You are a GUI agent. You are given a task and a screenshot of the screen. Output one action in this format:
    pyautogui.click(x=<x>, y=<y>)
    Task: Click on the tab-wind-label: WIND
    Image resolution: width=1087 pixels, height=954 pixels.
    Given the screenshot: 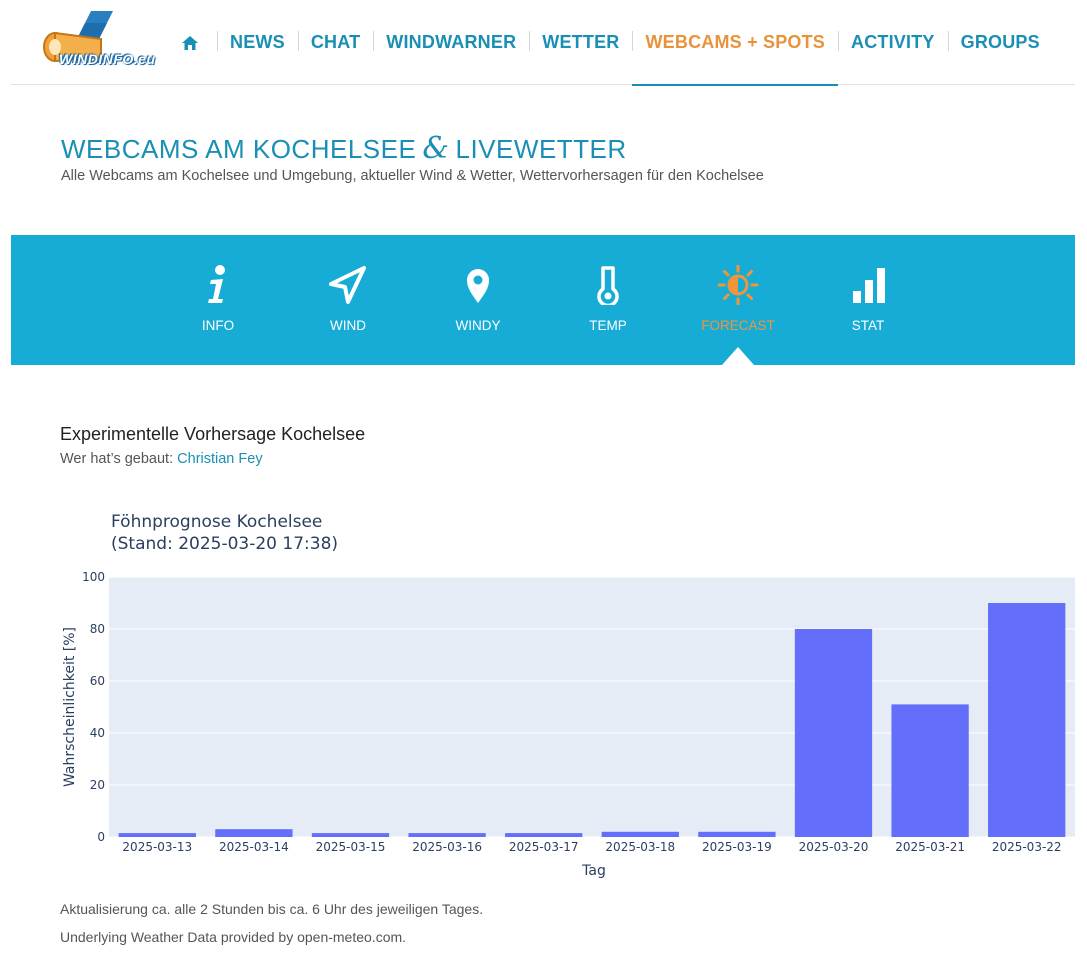 What is the action you would take?
    pyautogui.click(x=348, y=325)
    